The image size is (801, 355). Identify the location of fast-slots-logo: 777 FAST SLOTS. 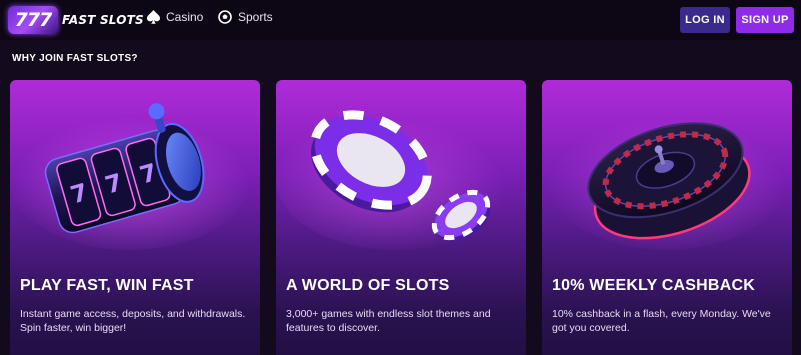
(76, 20).